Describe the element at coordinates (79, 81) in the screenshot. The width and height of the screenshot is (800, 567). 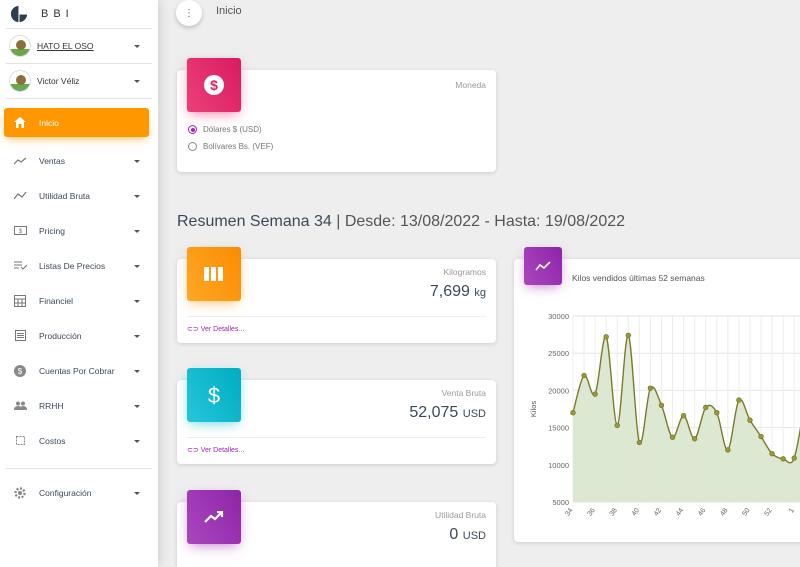
I see `user-menu: Victor Véliz` at that location.